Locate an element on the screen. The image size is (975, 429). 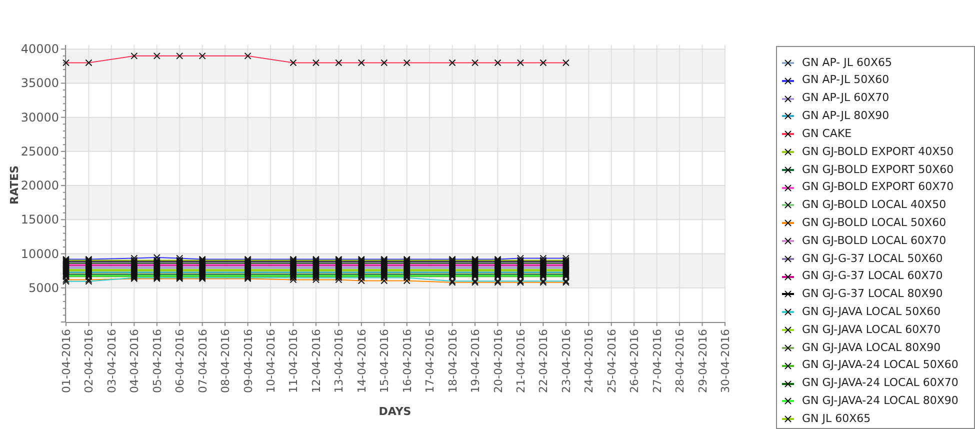
legend-label: GN AP-JL 60X70 is located at coordinates (846, 98).